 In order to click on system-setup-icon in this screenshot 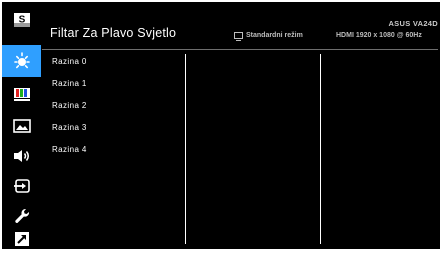, I will do `click(21, 215)`.